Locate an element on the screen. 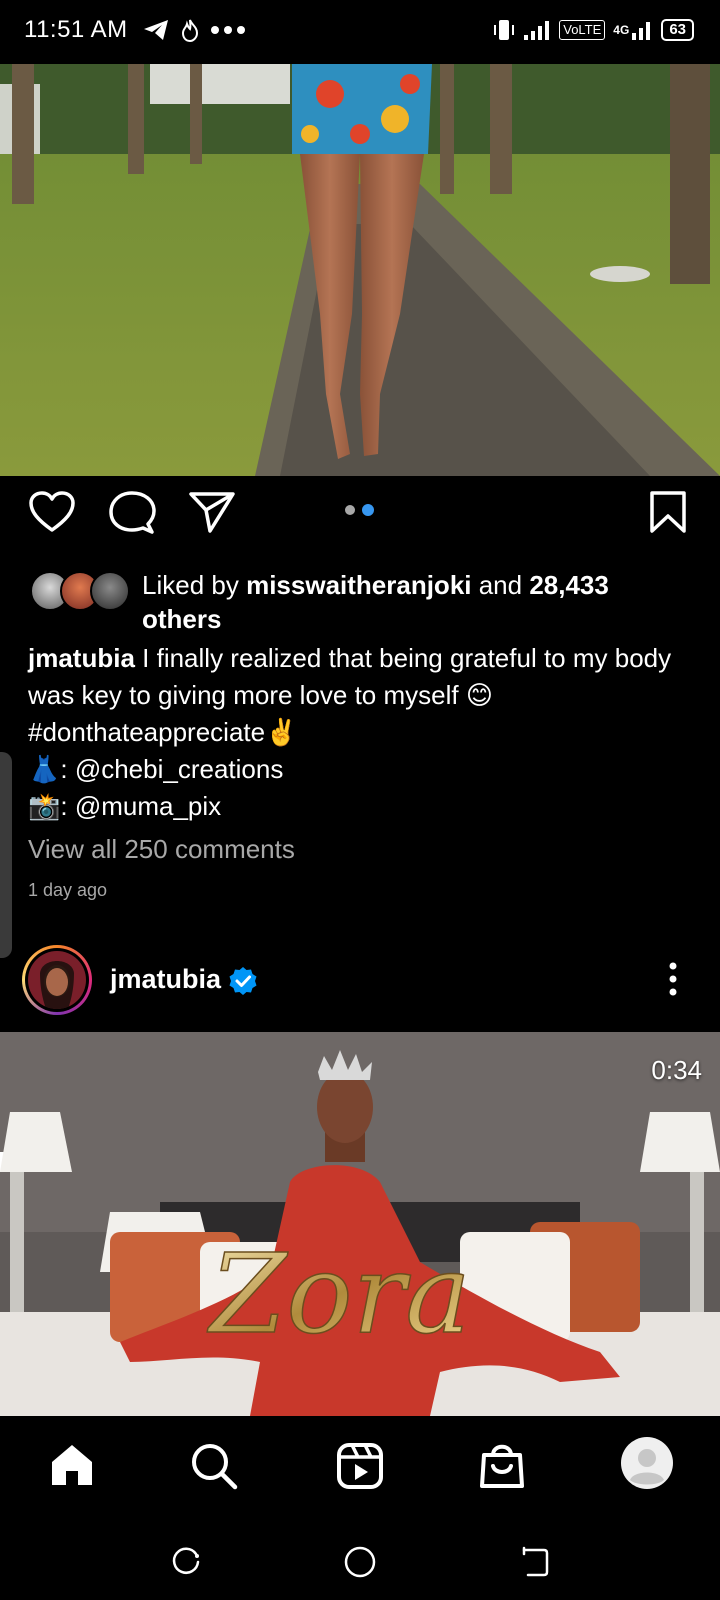  post-author-avatar is located at coordinates (57, 980).